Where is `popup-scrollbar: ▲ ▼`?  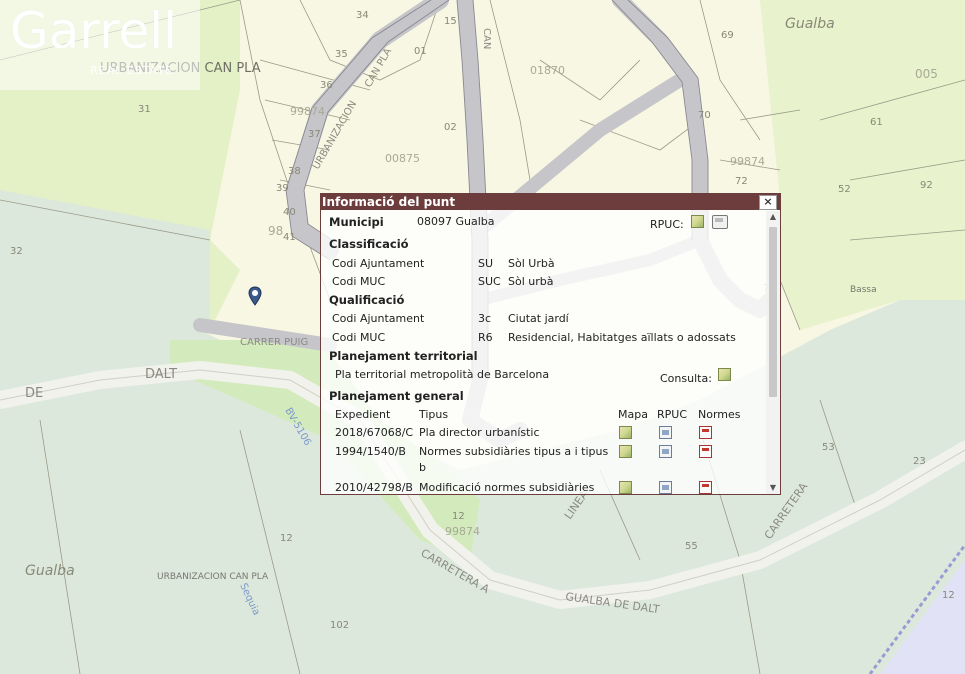 popup-scrollbar: ▲ ▼ is located at coordinates (773, 352).